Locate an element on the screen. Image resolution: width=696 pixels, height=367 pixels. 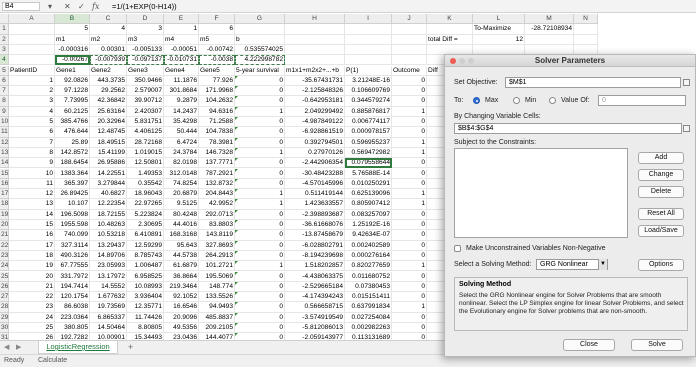
cell-j11: 0 is located at coordinates (409, 132).